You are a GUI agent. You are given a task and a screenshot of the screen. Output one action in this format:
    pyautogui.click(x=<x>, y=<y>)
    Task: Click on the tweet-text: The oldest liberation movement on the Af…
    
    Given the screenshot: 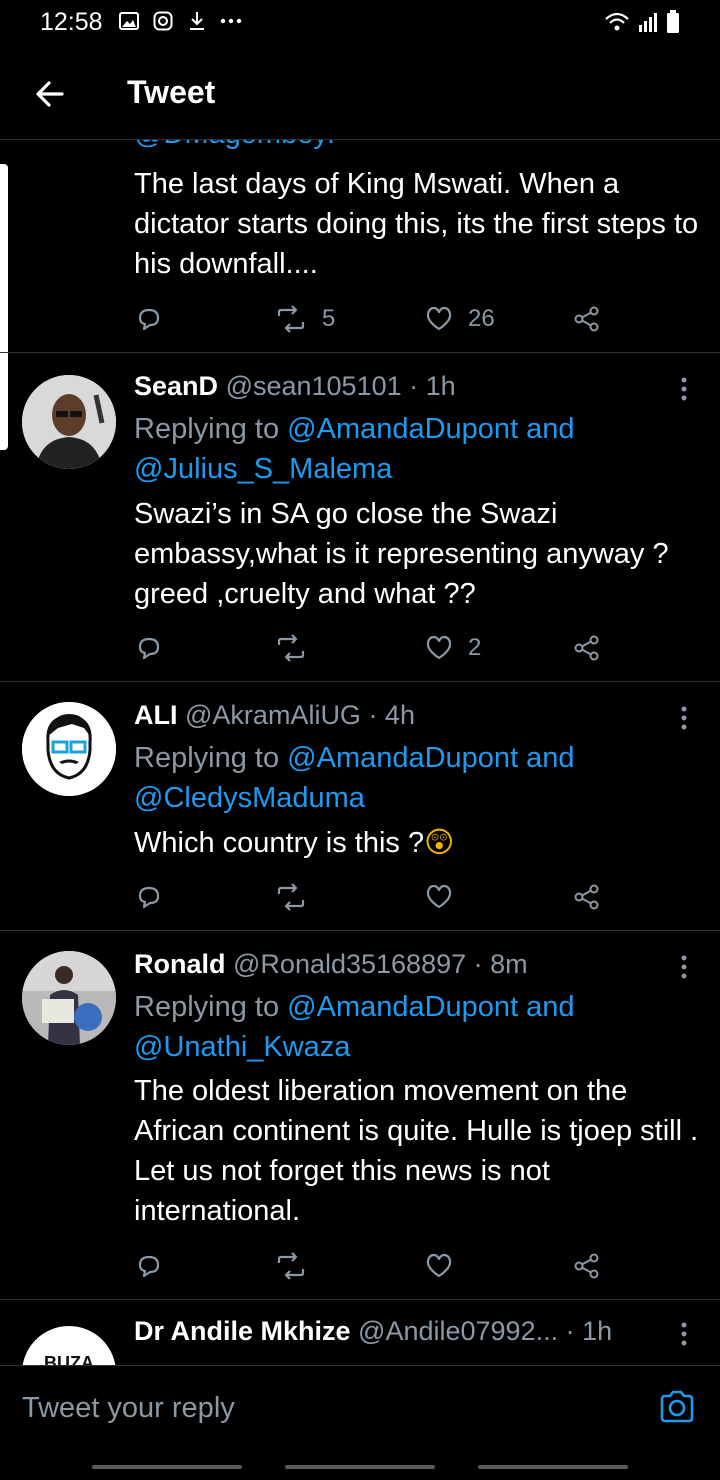 What is the action you would take?
    pyautogui.click(x=416, y=1151)
    